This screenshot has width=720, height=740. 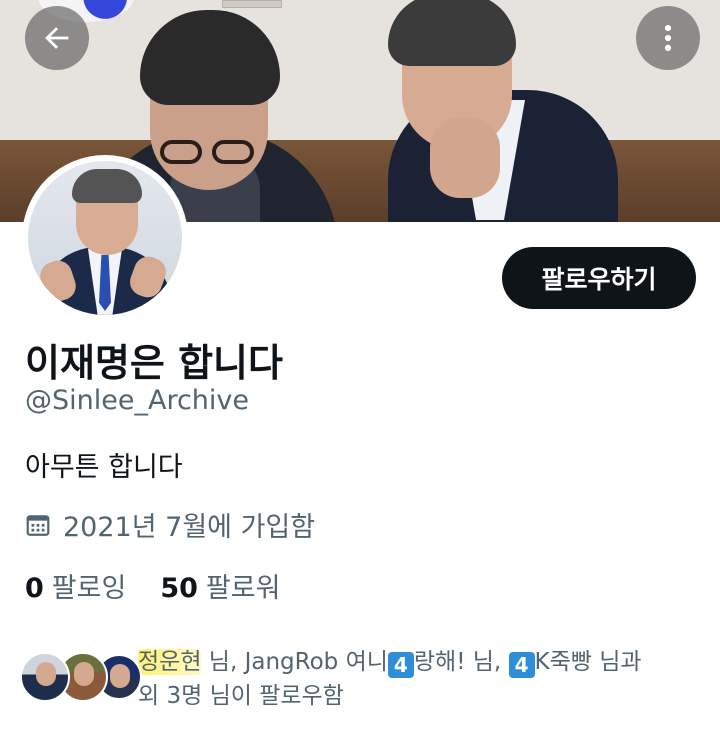 What do you see at coordinates (599, 278) in the screenshot?
I see `follow-button: 팔로우하기` at bounding box center [599, 278].